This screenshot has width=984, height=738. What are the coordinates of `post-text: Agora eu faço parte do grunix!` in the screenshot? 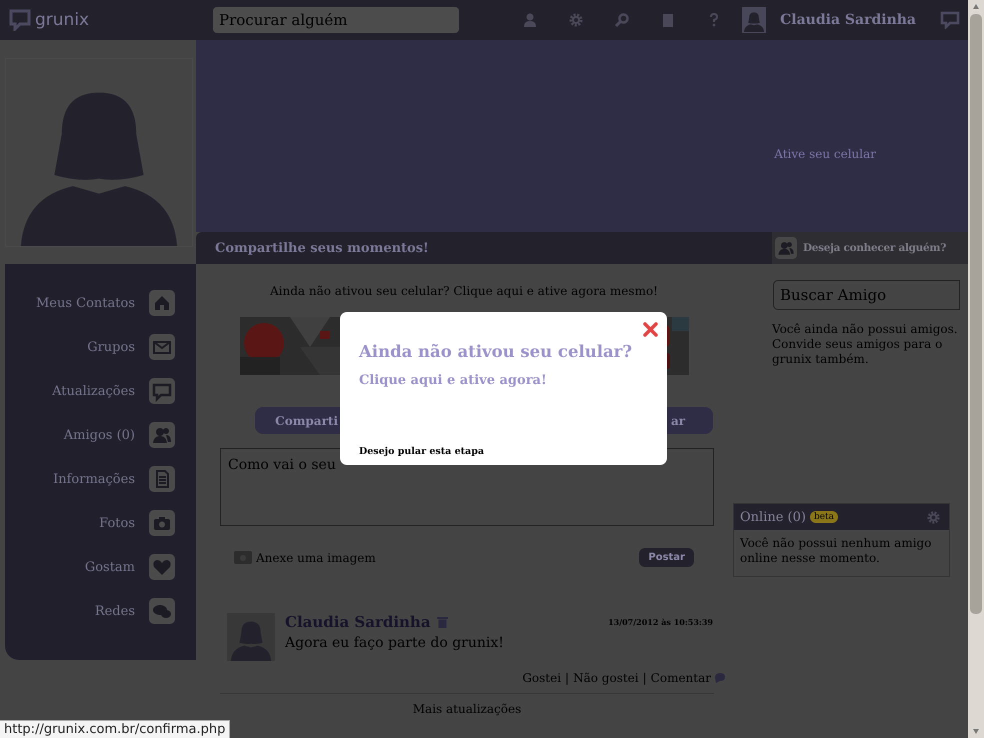 It's located at (395, 643).